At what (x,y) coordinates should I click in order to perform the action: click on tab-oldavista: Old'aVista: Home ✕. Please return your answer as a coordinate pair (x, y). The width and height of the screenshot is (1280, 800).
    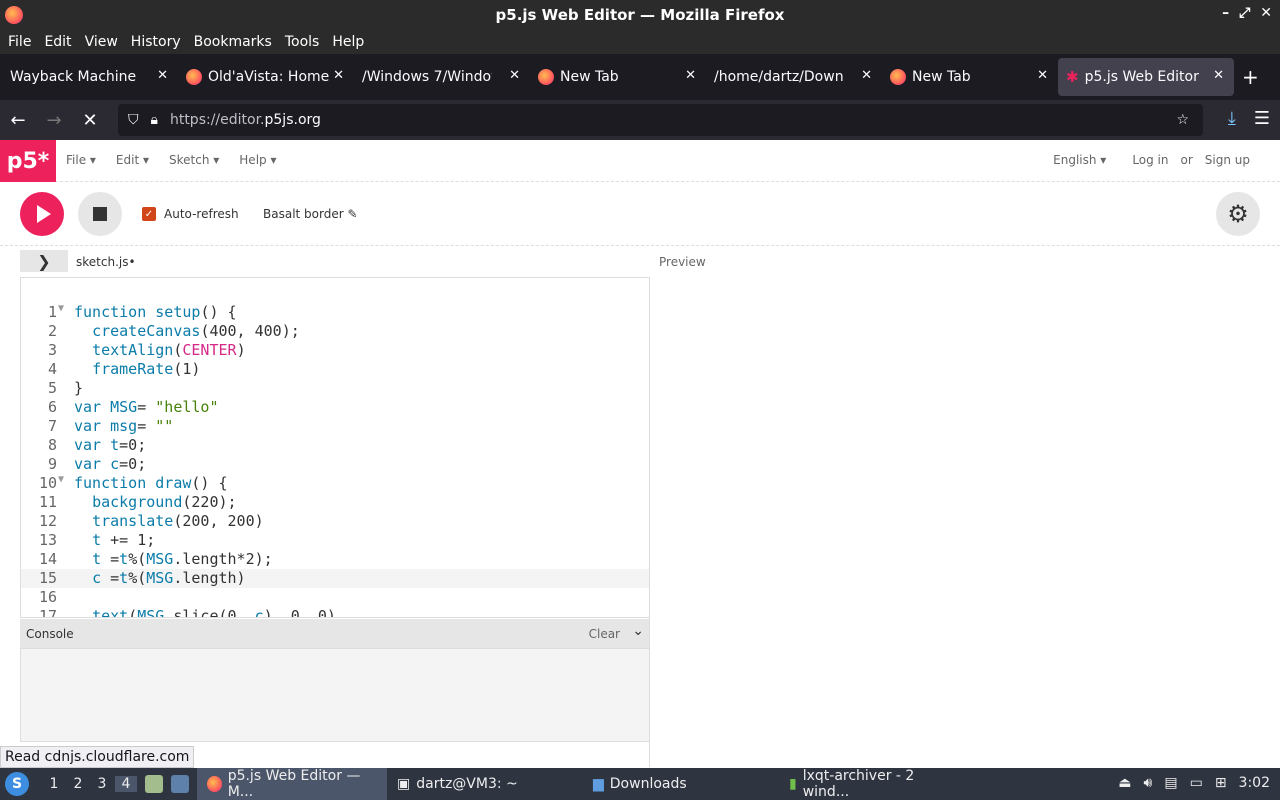
    Looking at the image, I should click on (266, 77).